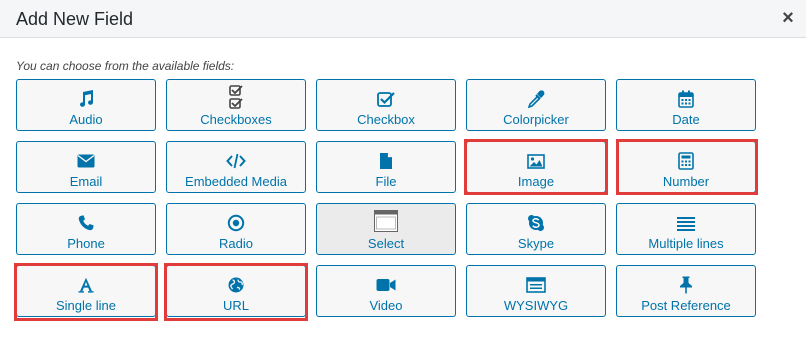  Describe the element at coordinates (386, 285) in the screenshot. I see `video-camera-icon` at that location.